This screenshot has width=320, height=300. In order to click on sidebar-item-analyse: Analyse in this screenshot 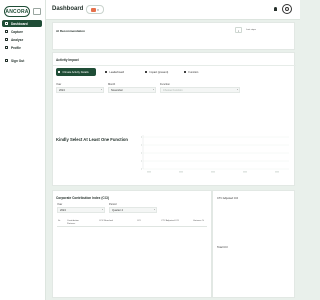, I will do `click(22, 39)`.